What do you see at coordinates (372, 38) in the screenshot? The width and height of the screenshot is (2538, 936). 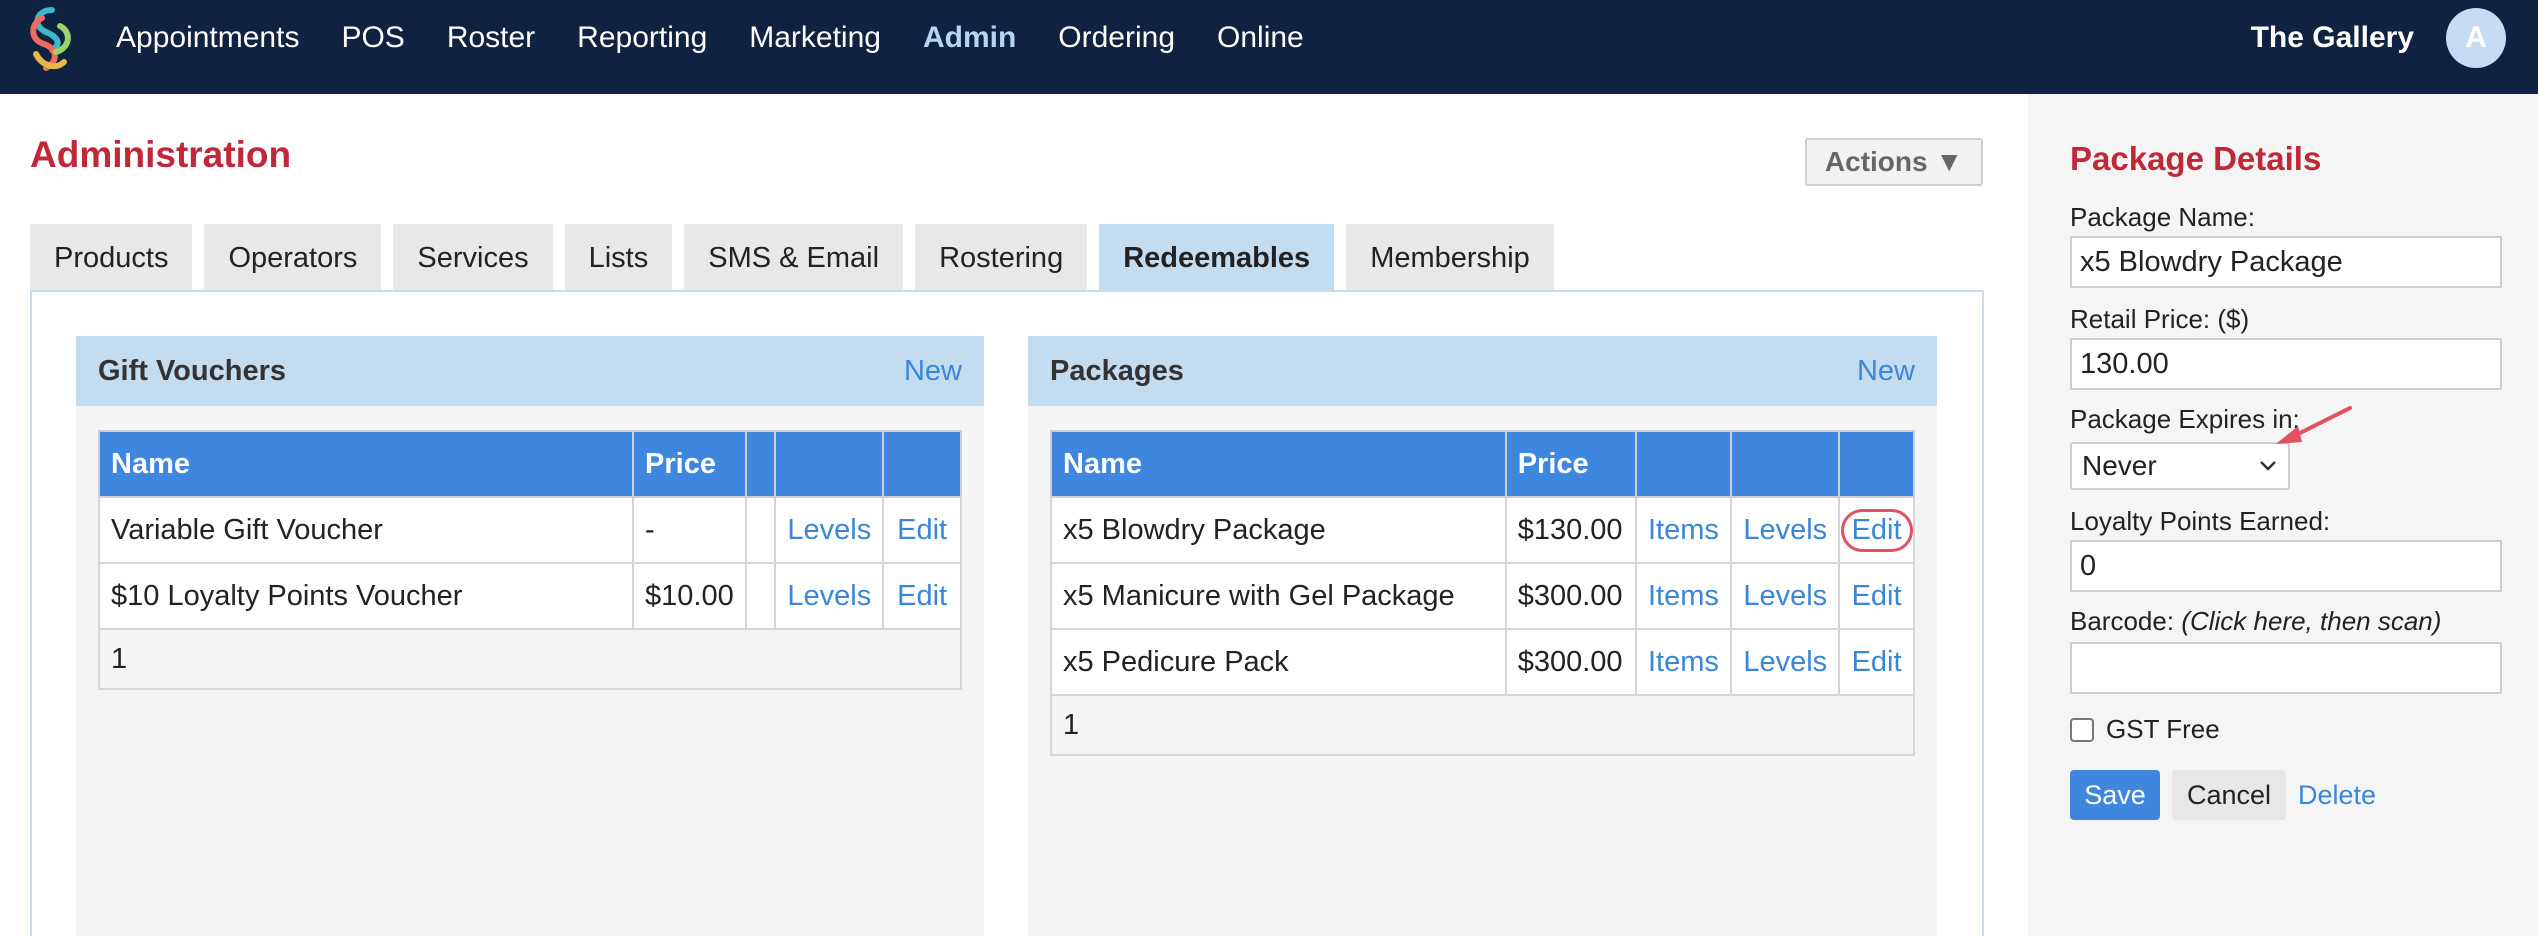 I see `nav-pos: POS` at bounding box center [372, 38].